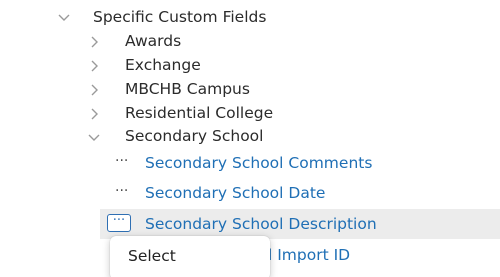  What do you see at coordinates (153, 41) in the screenshot?
I see `tree-node-awards: Awards` at bounding box center [153, 41].